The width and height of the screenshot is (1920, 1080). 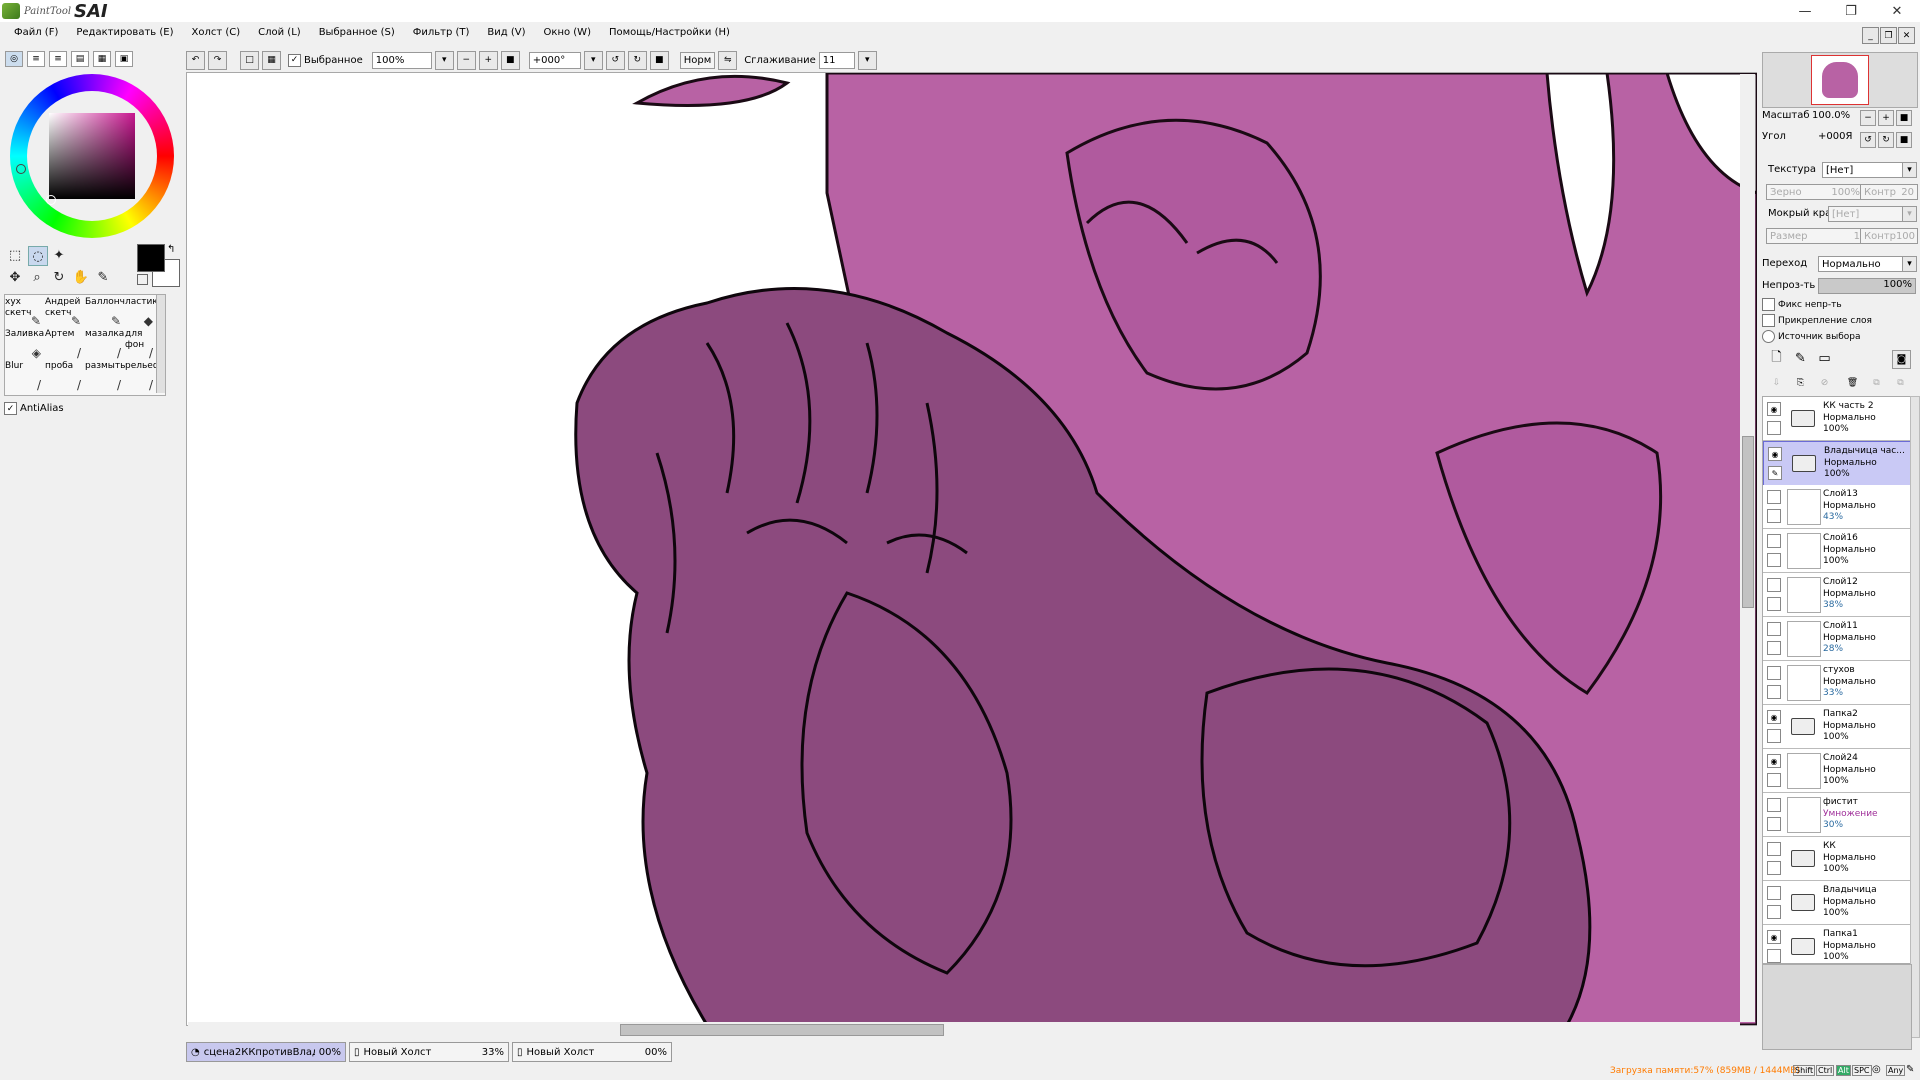 What do you see at coordinates (10, 408) in the screenshot?
I see `antialias-checkbox: ✓` at bounding box center [10, 408].